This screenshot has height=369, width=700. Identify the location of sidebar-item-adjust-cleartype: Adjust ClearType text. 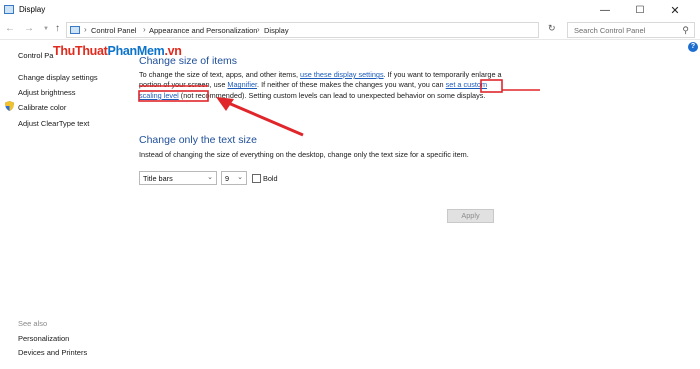
(53, 123).